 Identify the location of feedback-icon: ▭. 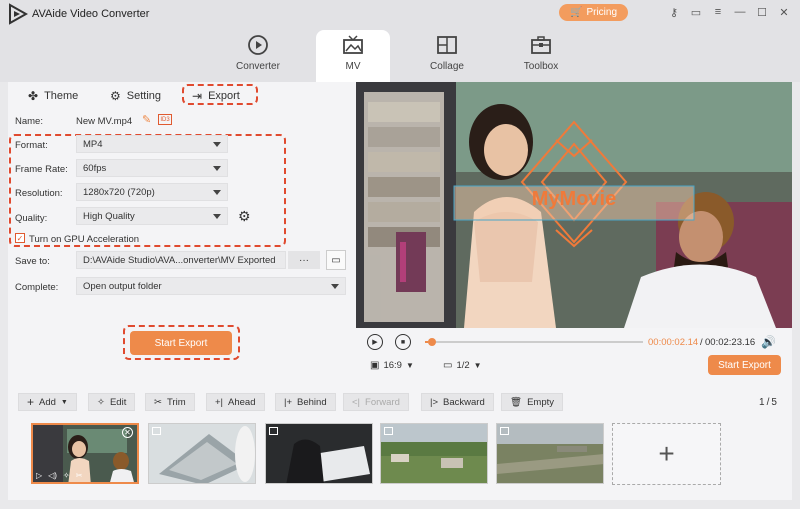
(696, 12).